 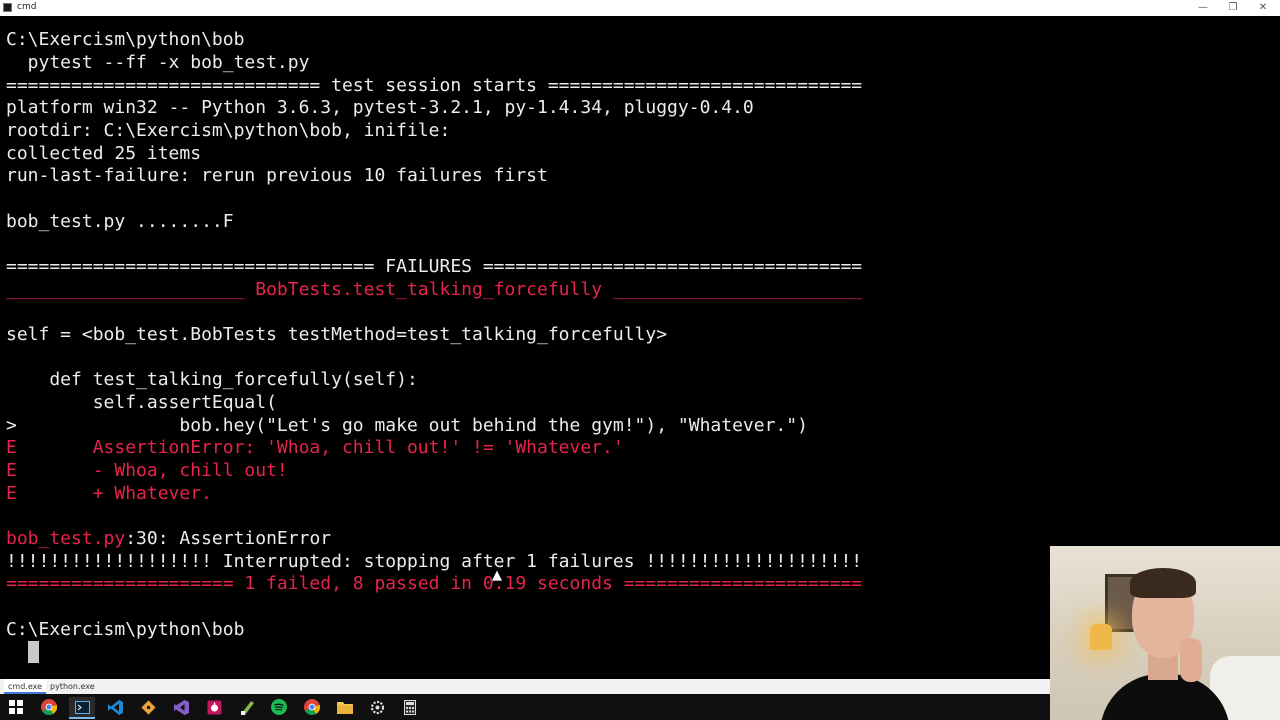 I want to click on lamp, so click(x=1101, y=637).